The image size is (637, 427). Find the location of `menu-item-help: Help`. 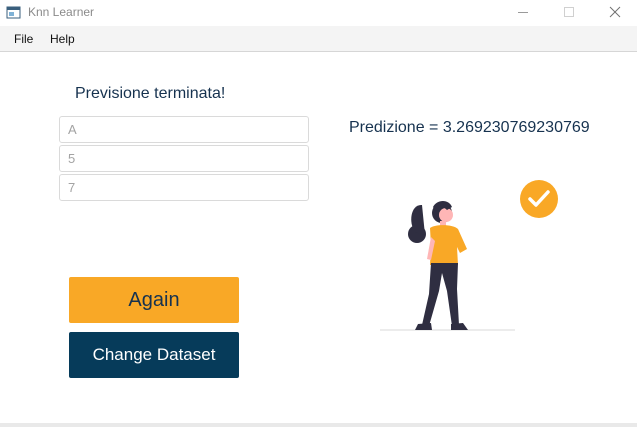

menu-item-help: Help is located at coordinates (62, 39).